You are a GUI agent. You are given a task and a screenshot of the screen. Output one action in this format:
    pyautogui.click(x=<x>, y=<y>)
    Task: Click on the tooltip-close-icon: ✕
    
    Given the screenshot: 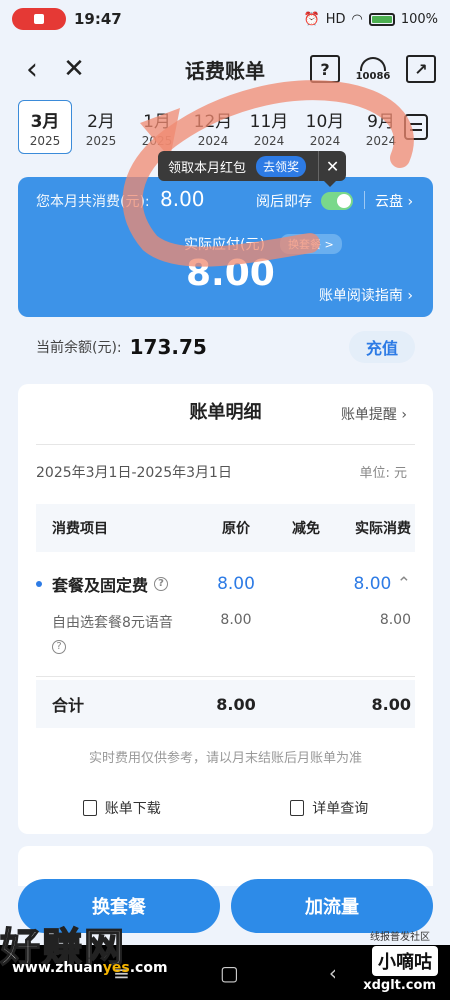 What is the action you would take?
    pyautogui.click(x=332, y=166)
    